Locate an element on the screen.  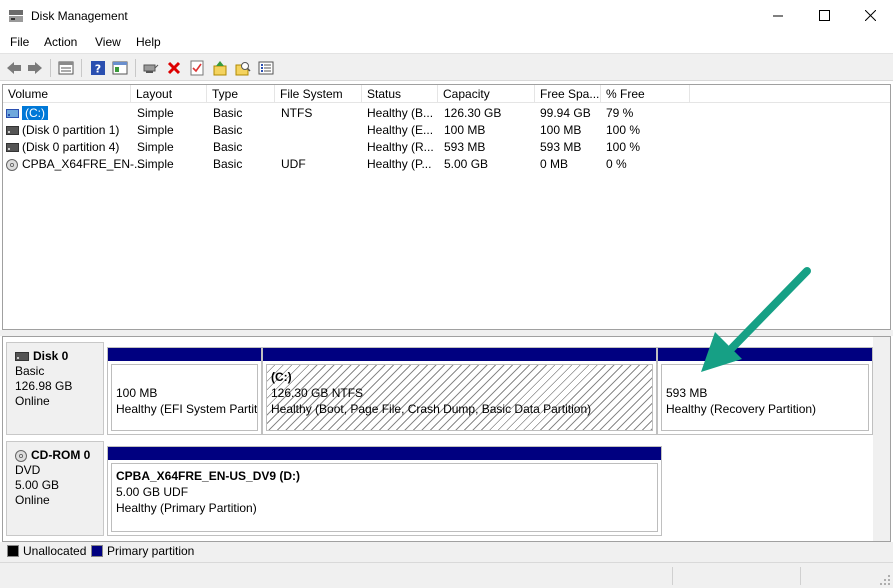
properties-button is located at coordinates (197, 68).